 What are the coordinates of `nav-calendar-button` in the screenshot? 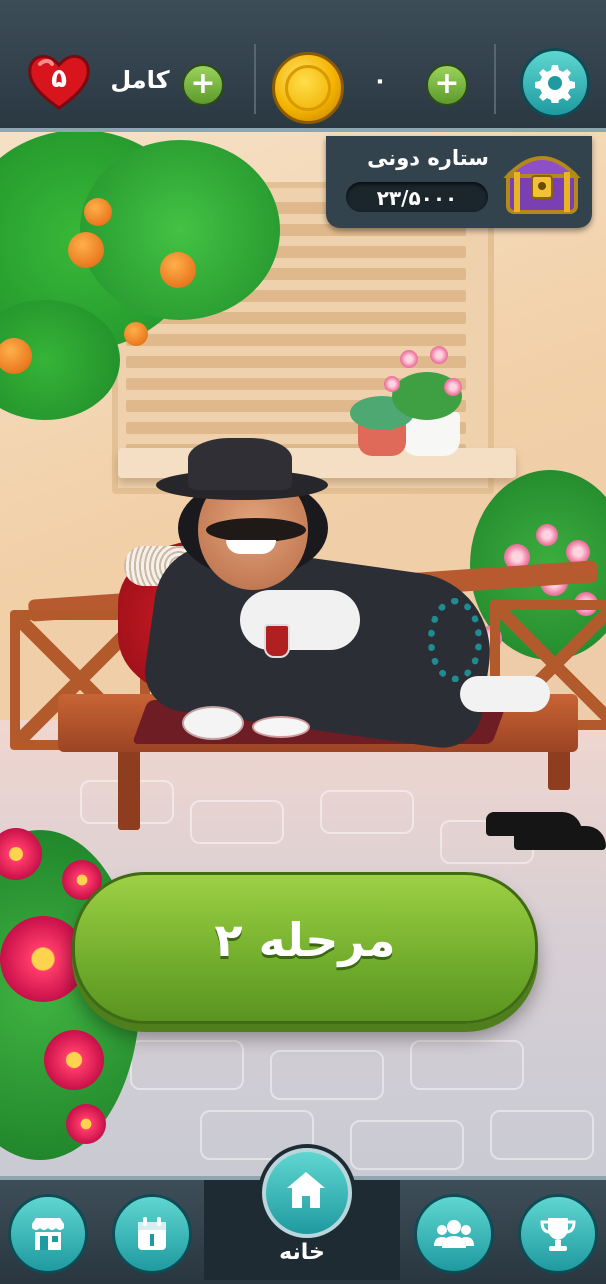 It's located at (152, 1234).